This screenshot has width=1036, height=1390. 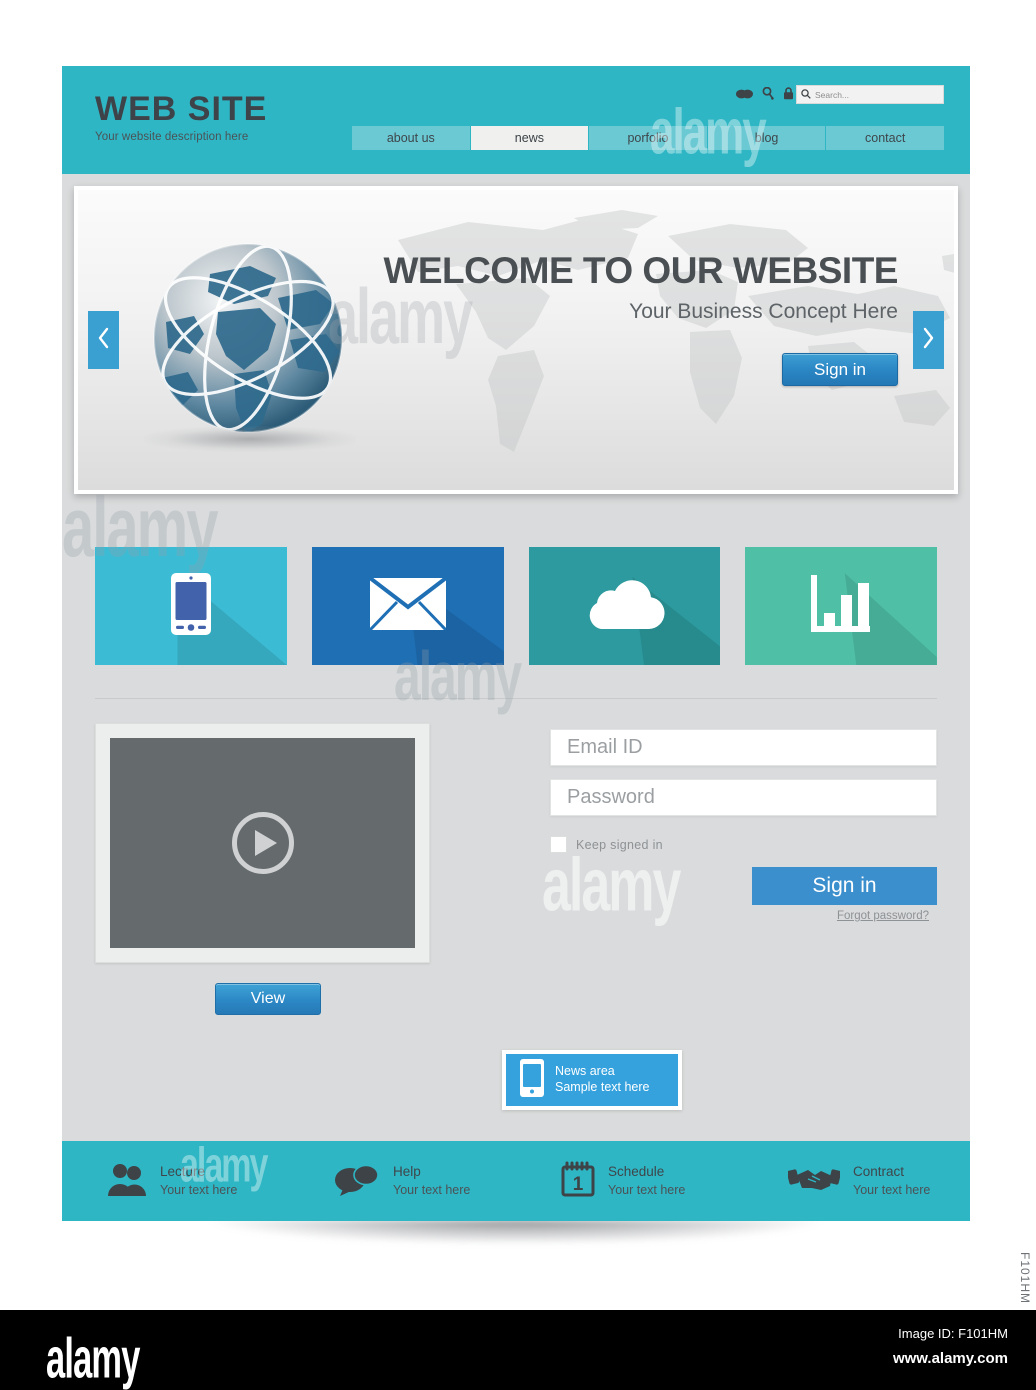 I want to click on footer-item-contract: Contract Your text here, so click(x=856, y=1181).